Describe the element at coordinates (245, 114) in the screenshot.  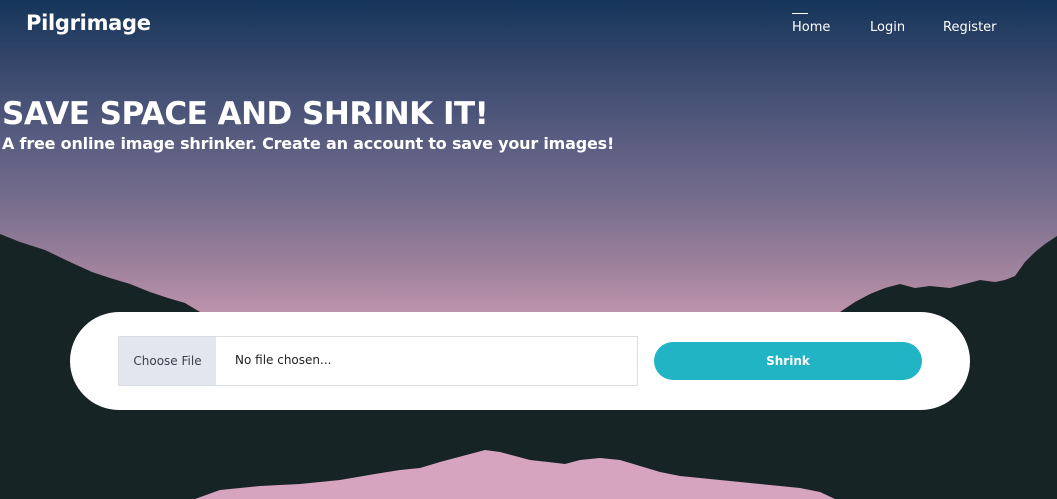
I see `hero-title: SAVE SPACE AND SHRINK IT!` at that location.